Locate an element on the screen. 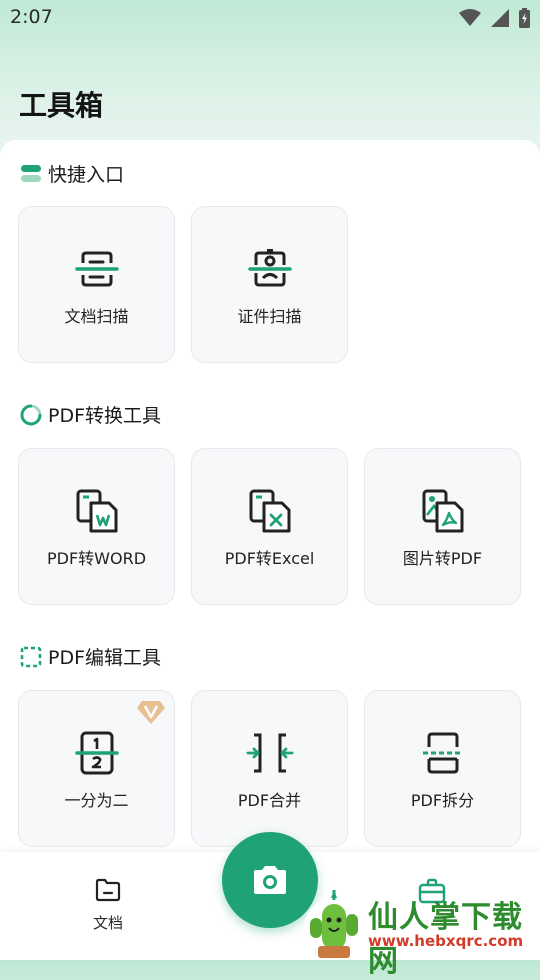  document-scan-icon is located at coordinates (96, 269).